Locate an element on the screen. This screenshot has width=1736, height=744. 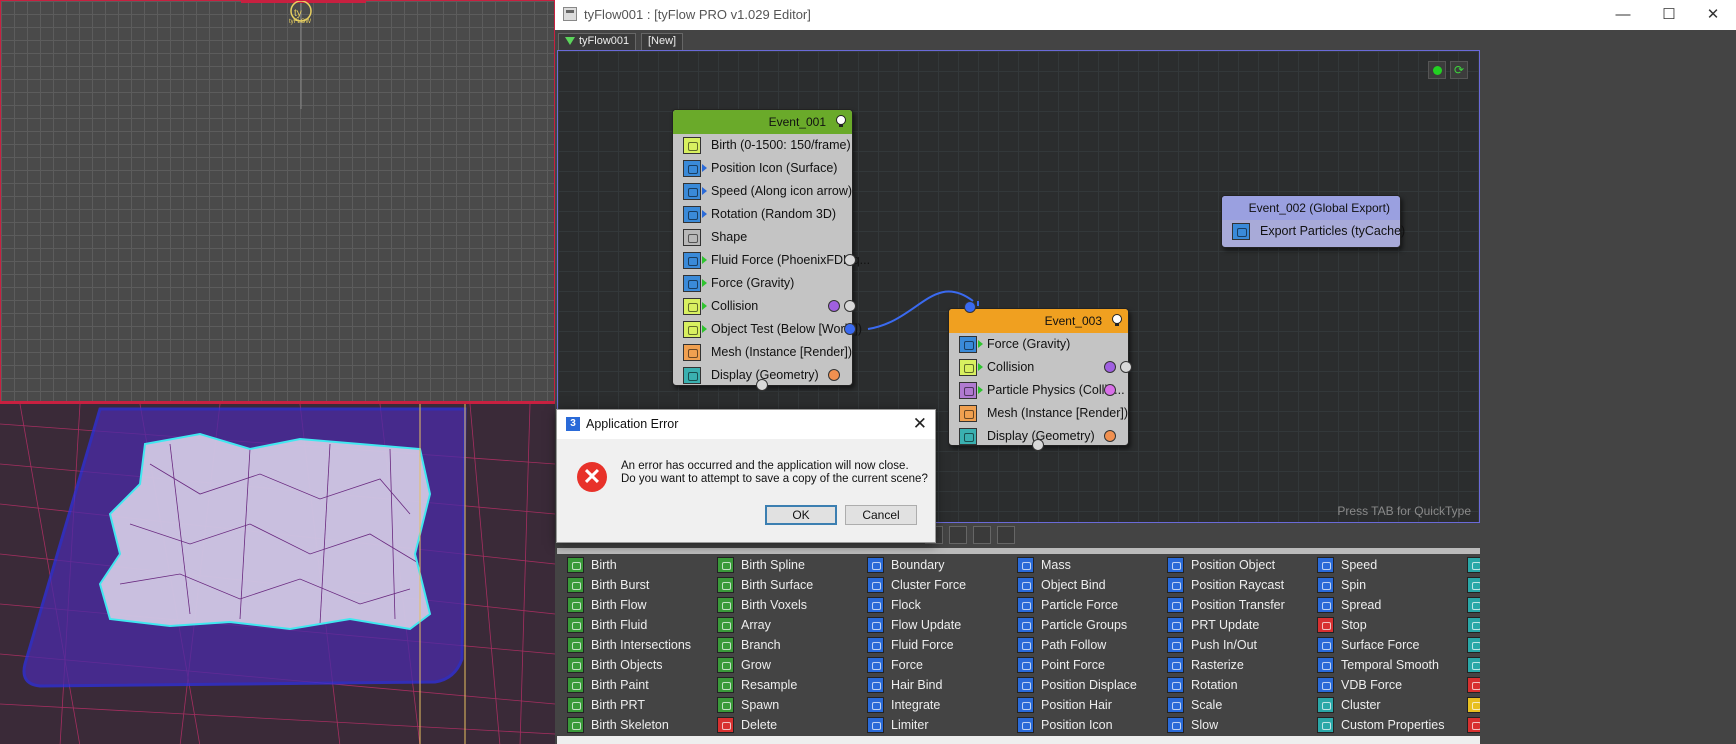
palette-item: Rotation is located at coordinates (1232, 685).